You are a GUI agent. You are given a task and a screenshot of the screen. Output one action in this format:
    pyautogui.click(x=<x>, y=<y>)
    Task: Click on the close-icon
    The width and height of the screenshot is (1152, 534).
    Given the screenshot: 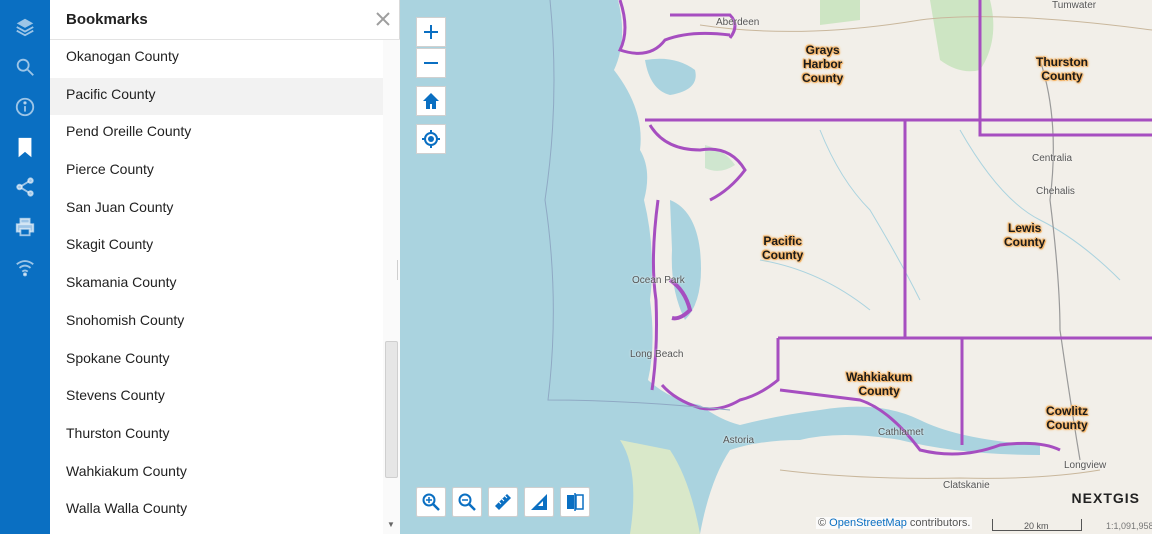 What is the action you would take?
    pyautogui.click(x=383, y=19)
    